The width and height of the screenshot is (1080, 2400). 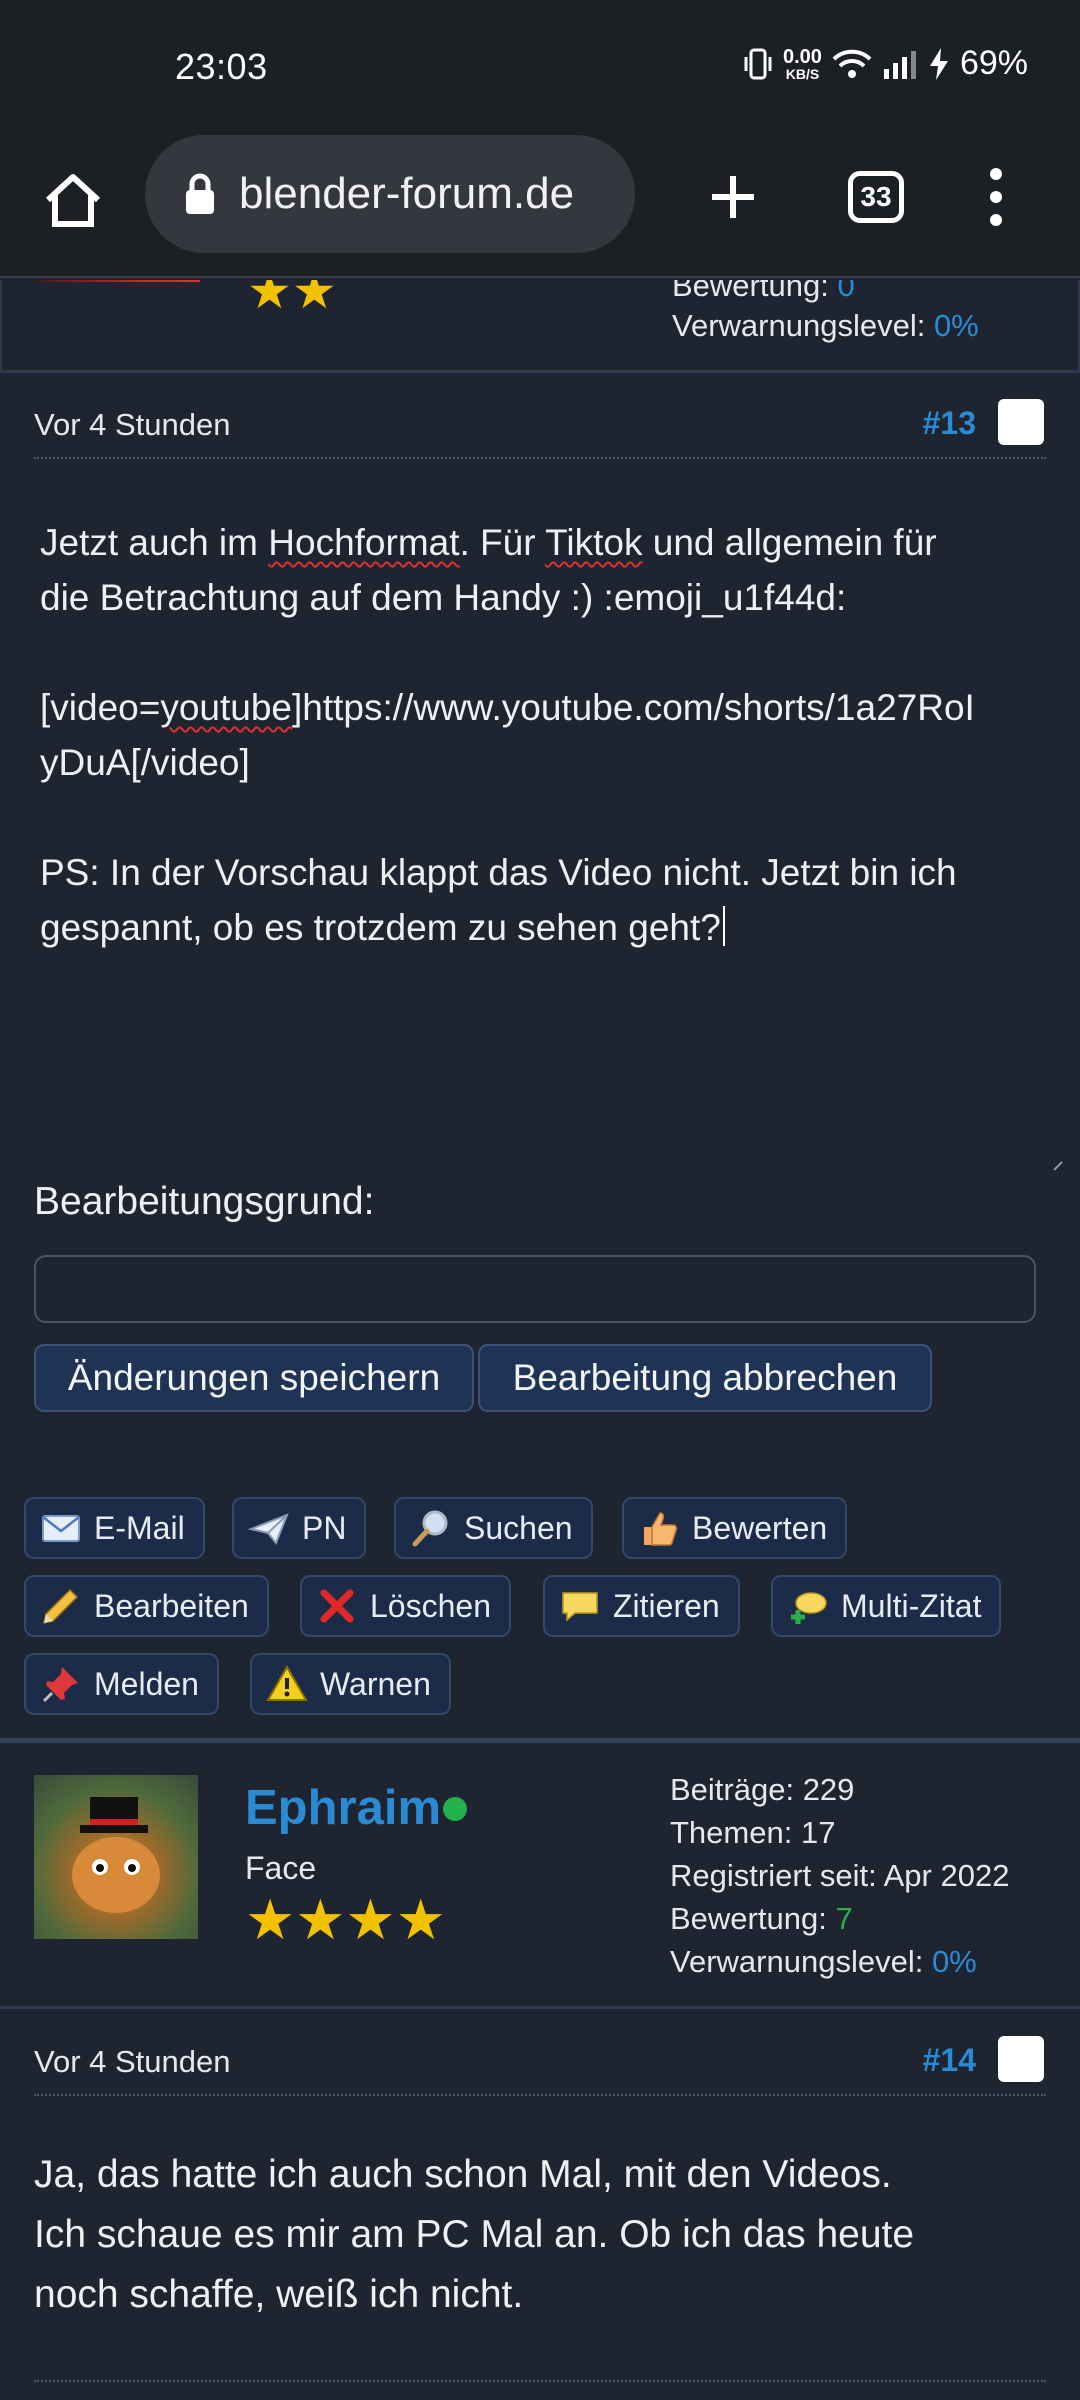 What do you see at coordinates (61, 1606) in the screenshot?
I see `pencil-icon` at bounding box center [61, 1606].